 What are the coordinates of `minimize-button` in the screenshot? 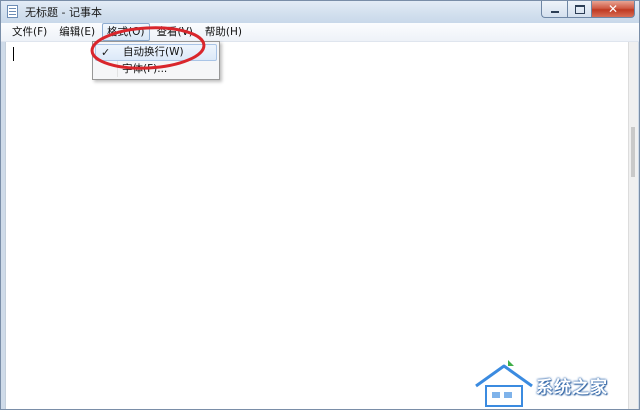 It's located at (554, 9).